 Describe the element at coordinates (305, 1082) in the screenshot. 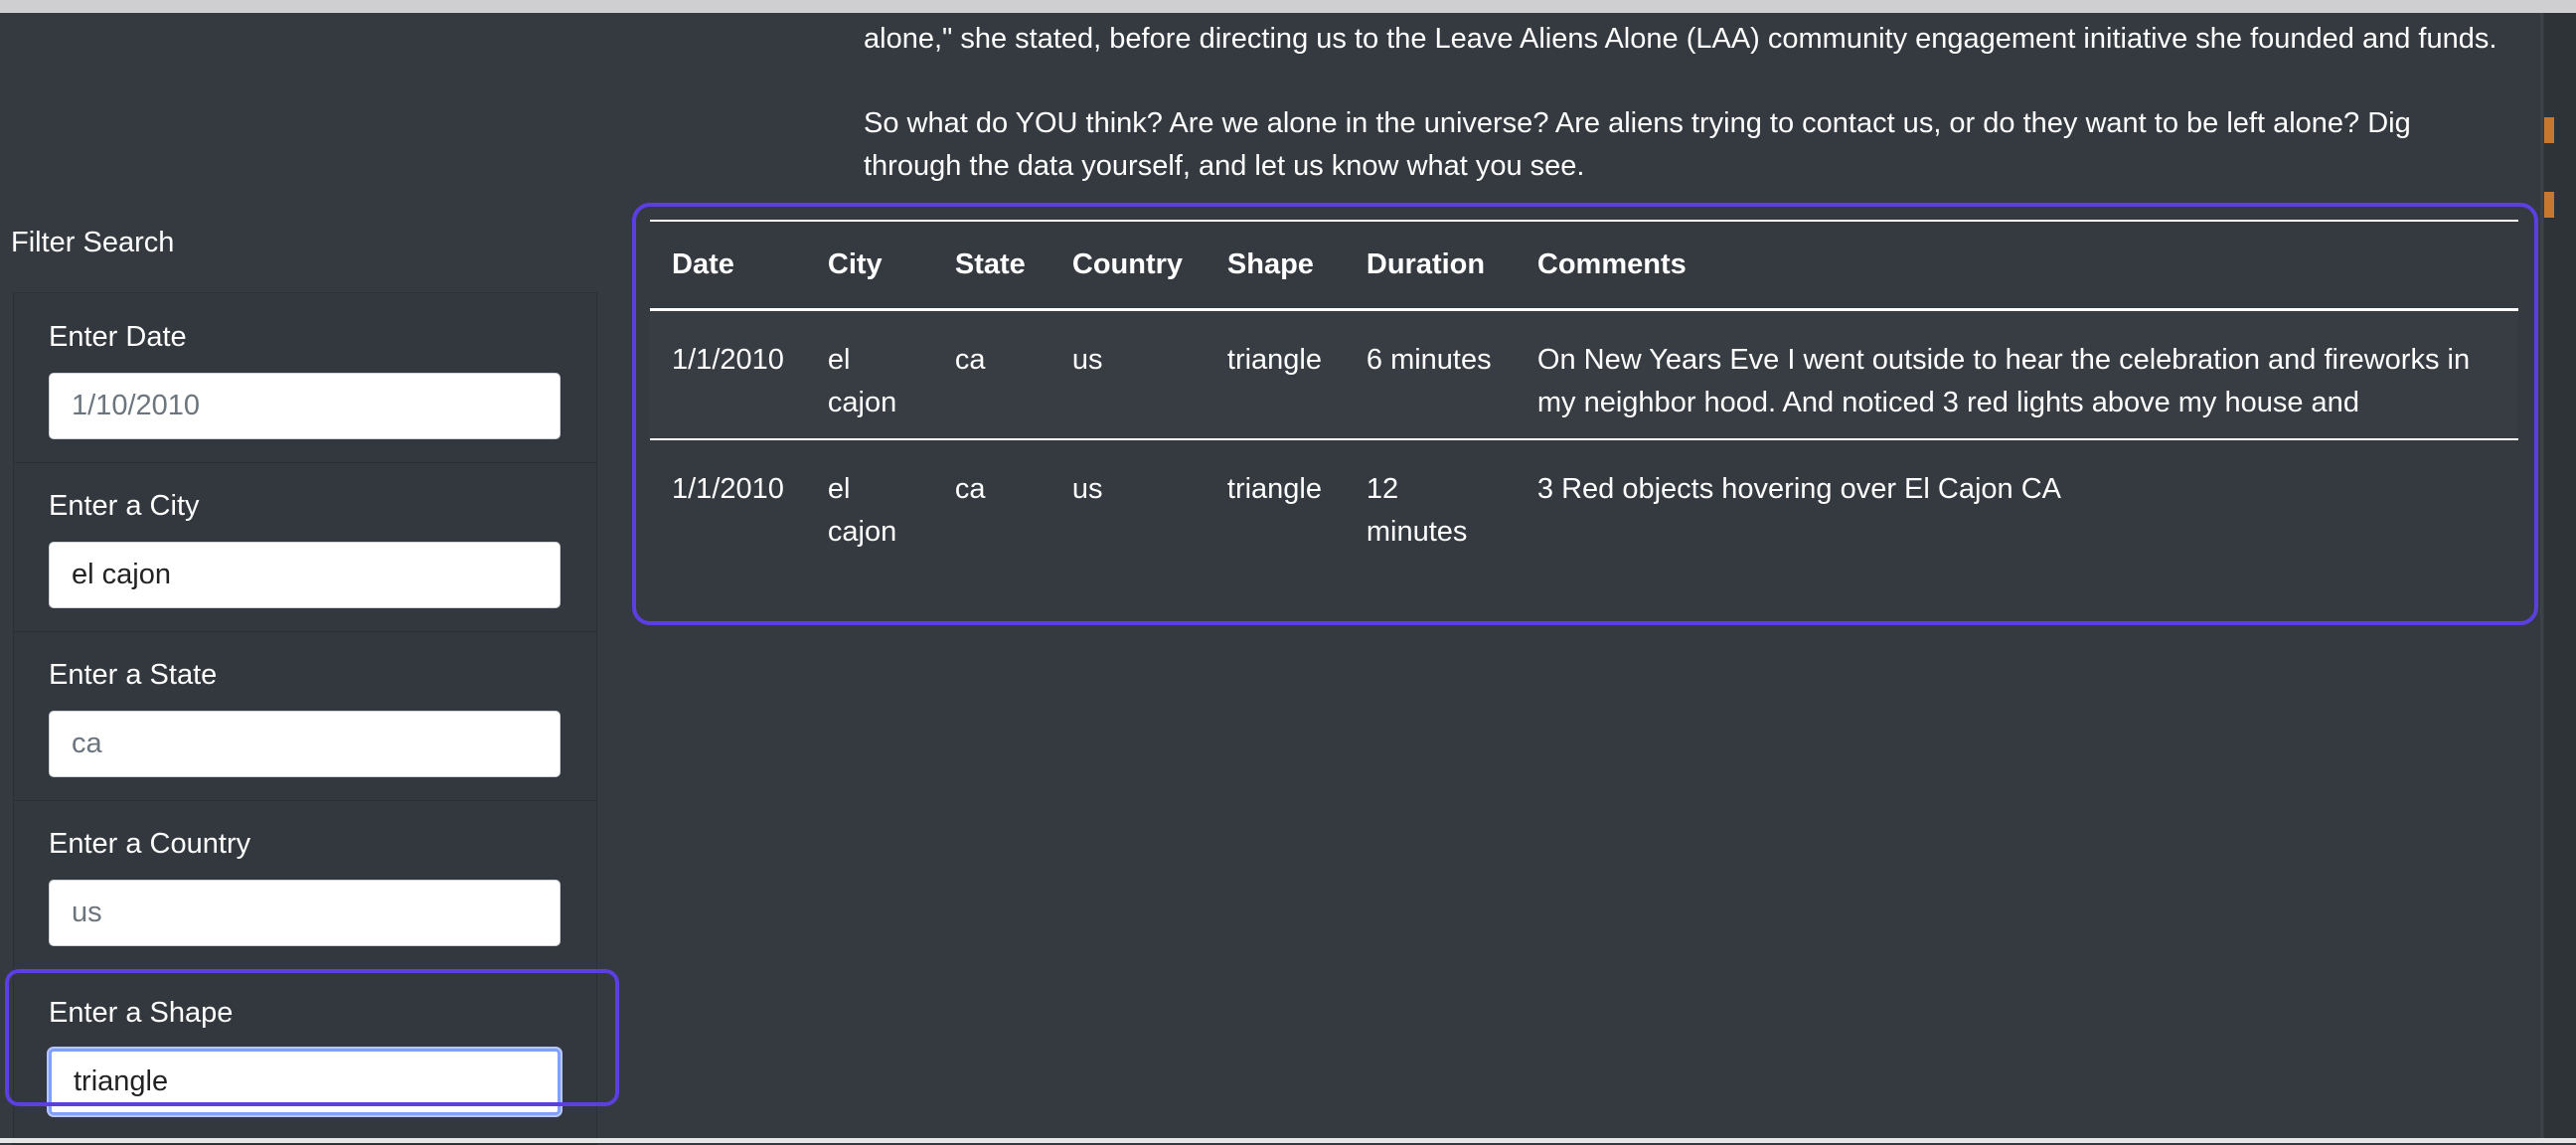

I see `shape-input` at that location.